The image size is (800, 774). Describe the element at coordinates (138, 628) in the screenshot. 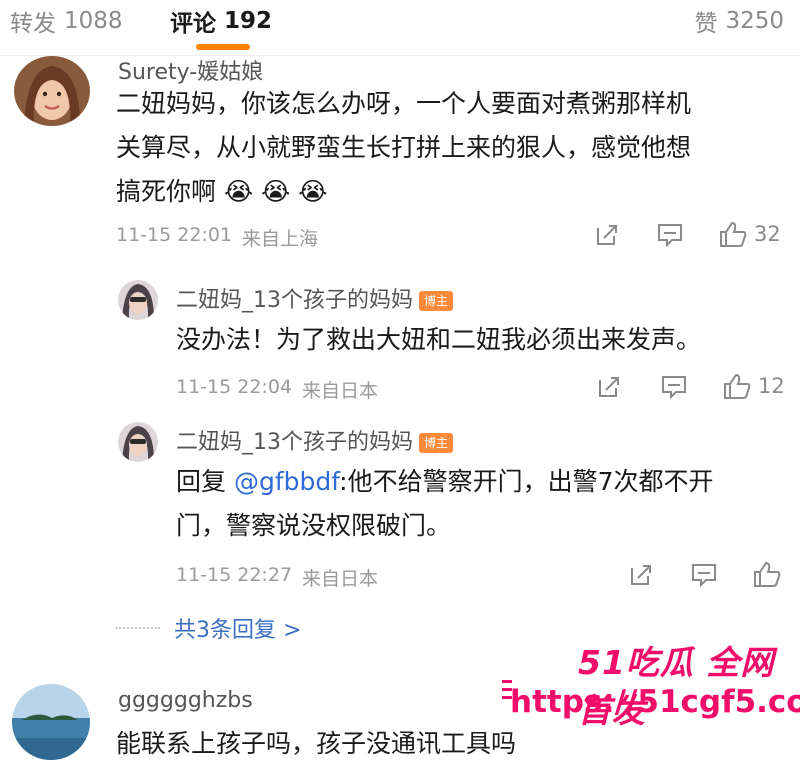

I see `dotted-divider` at that location.